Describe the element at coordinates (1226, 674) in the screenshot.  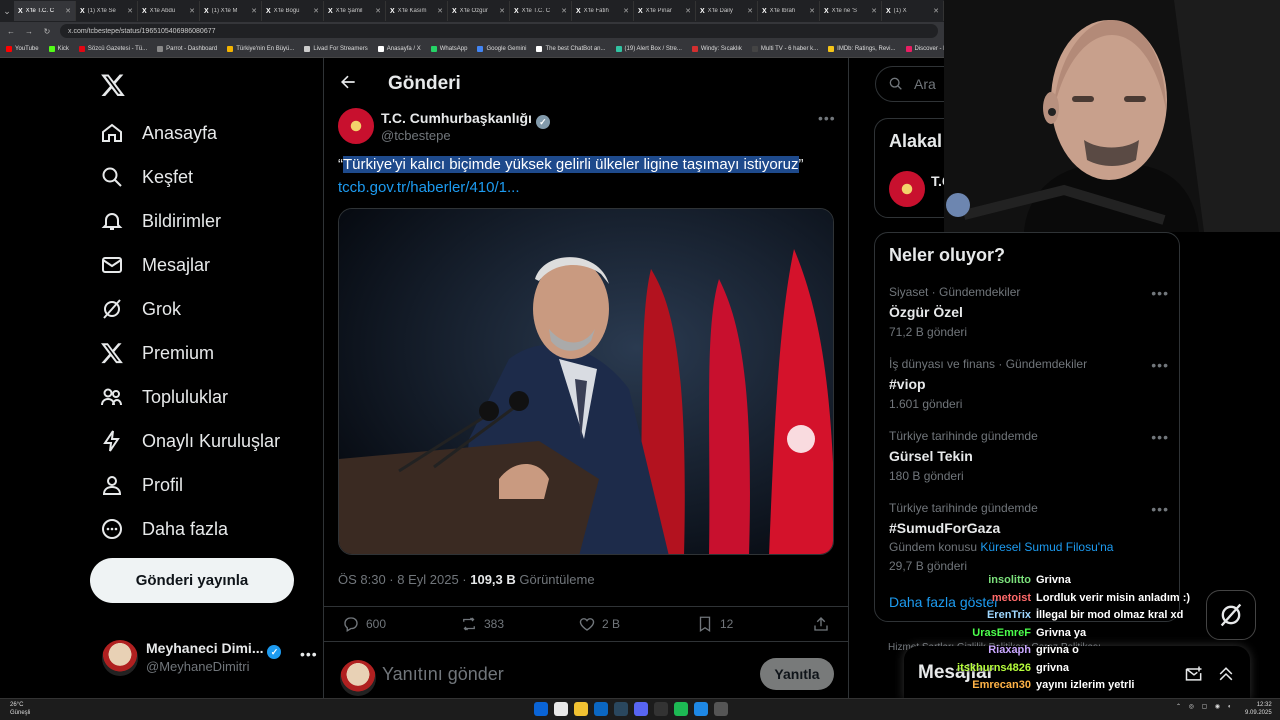
I see `expand-up-icon` at that location.